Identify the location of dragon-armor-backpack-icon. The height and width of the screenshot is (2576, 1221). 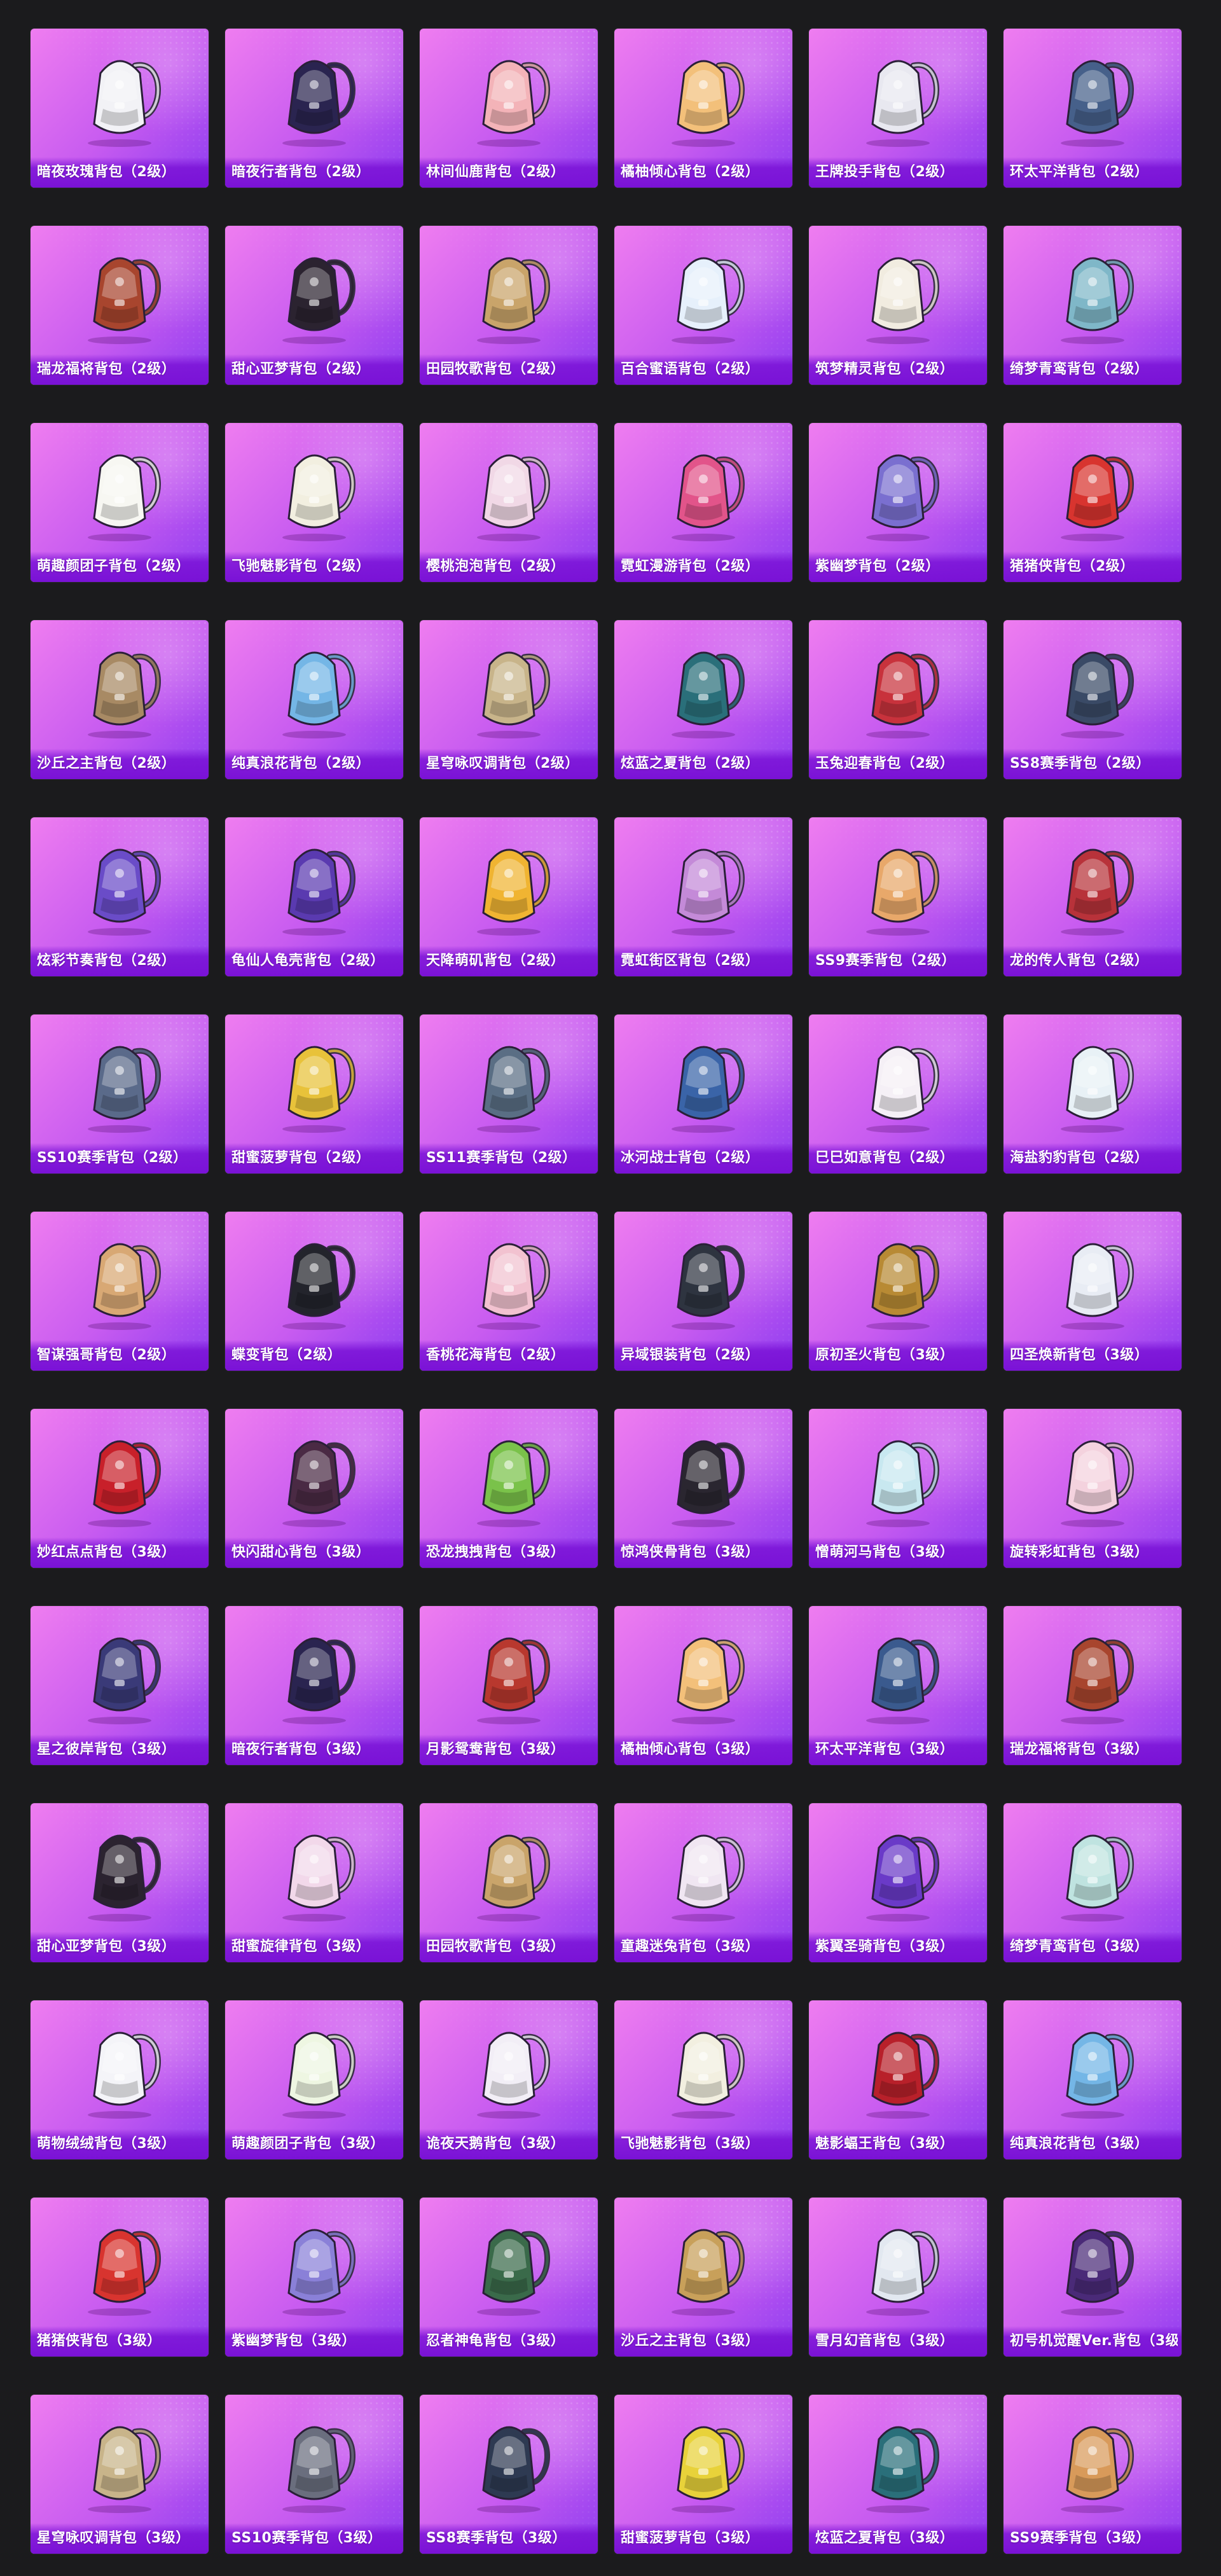
(1097, 1680).